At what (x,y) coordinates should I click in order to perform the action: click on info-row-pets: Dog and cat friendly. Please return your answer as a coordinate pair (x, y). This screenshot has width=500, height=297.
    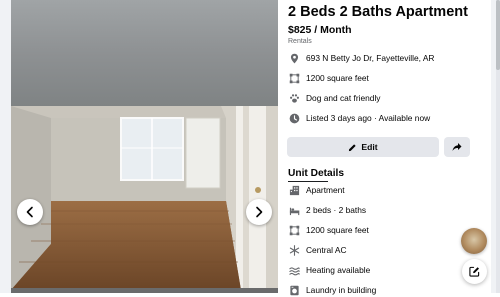
    Looking at the image, I should click on (334, 98).